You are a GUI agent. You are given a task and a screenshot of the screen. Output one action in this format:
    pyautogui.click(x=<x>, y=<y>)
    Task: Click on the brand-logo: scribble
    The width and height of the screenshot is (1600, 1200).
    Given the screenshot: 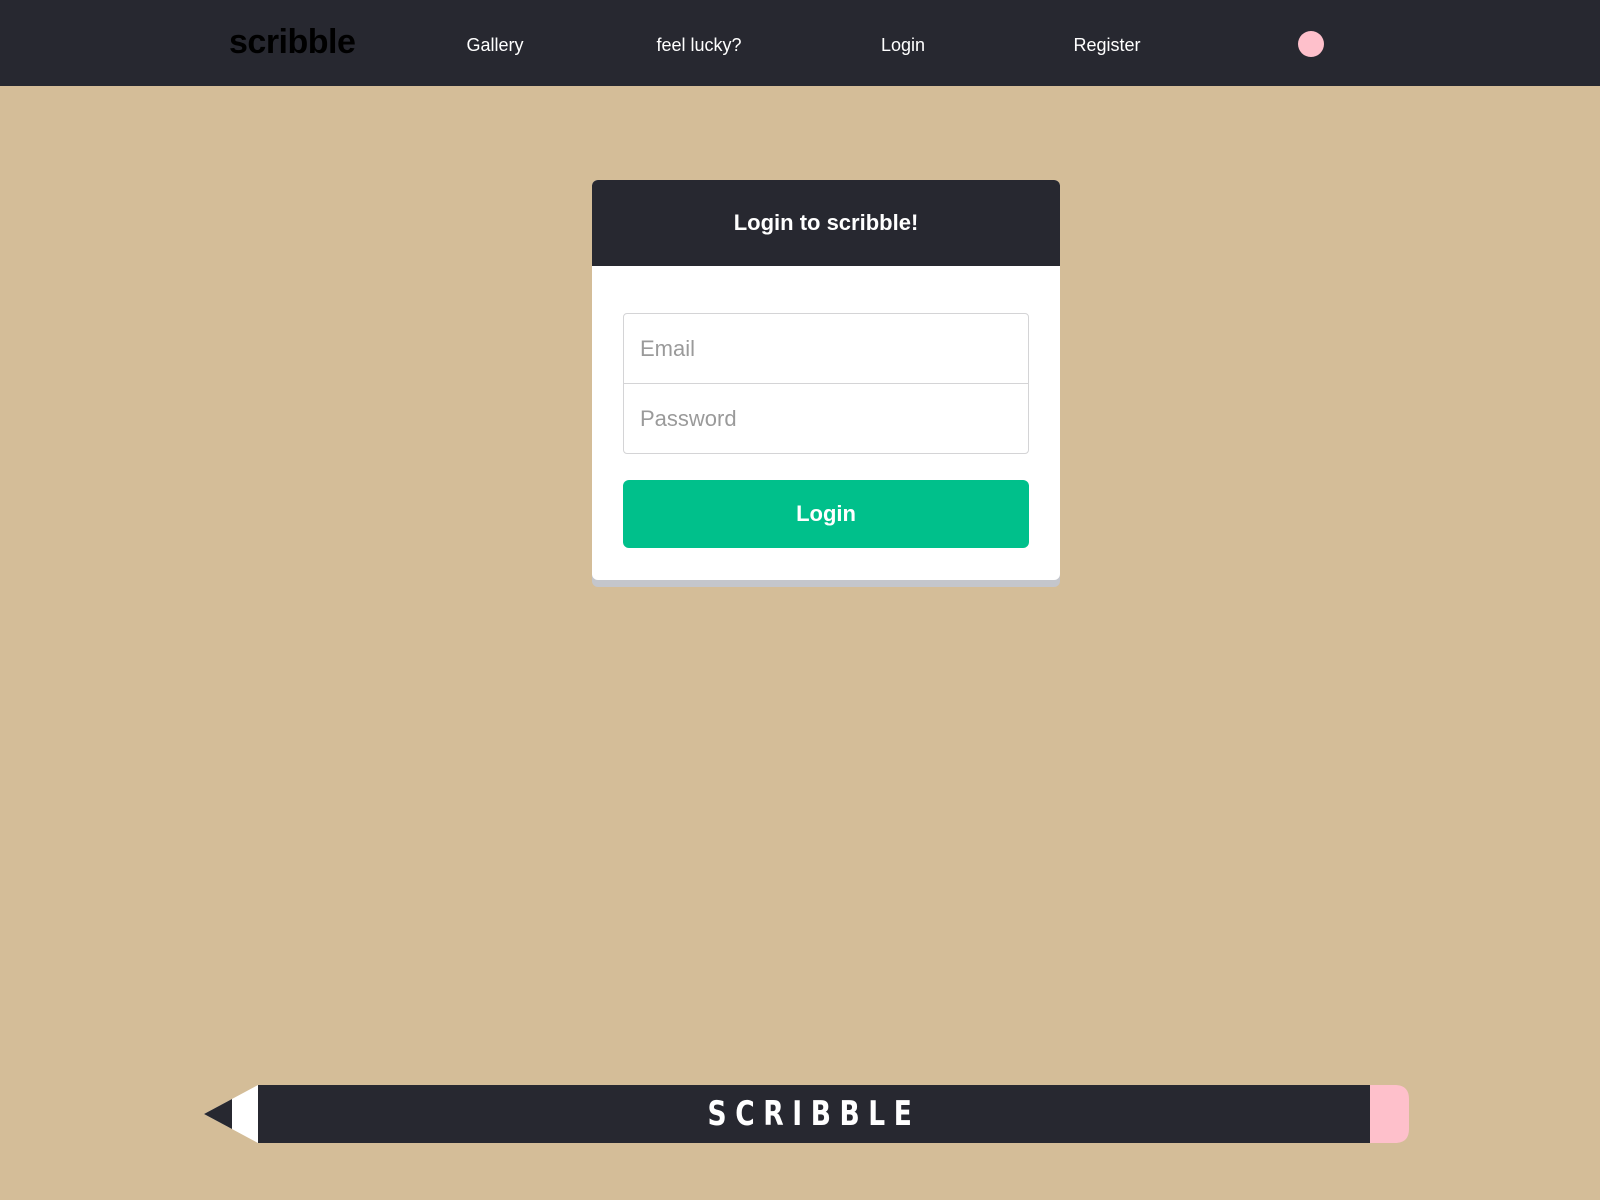 What is the action you would take?
    pyautogui.click(x=292, y=42)
    